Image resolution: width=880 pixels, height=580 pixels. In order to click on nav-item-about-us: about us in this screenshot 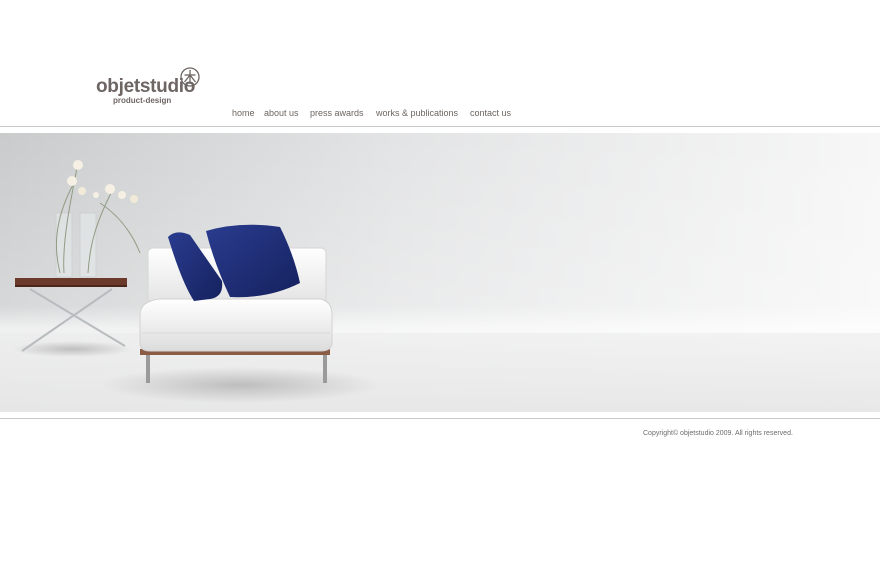, I will do `click(281, 113)`.